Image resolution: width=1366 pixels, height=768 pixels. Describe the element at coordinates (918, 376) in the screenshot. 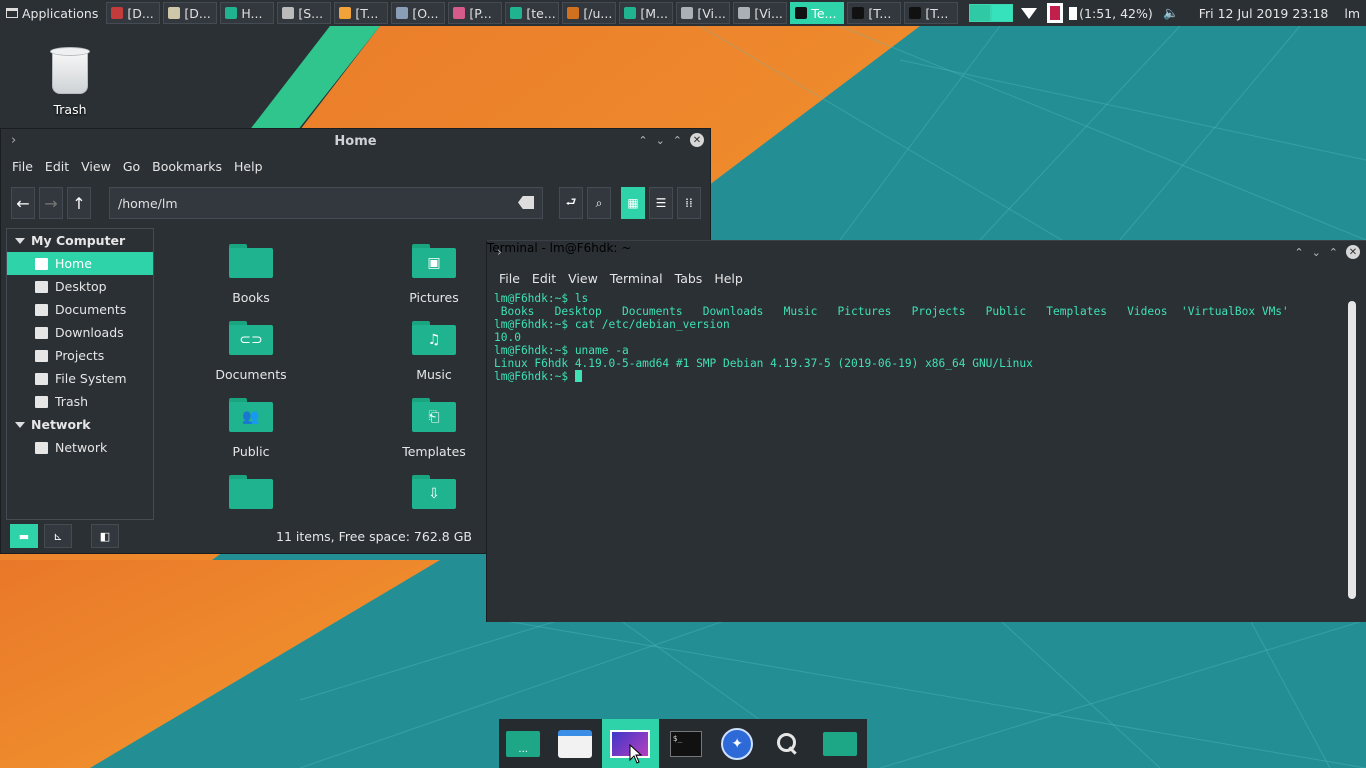

I see `terminal-prompt-line: lm@F6hdk:~$` at that location.